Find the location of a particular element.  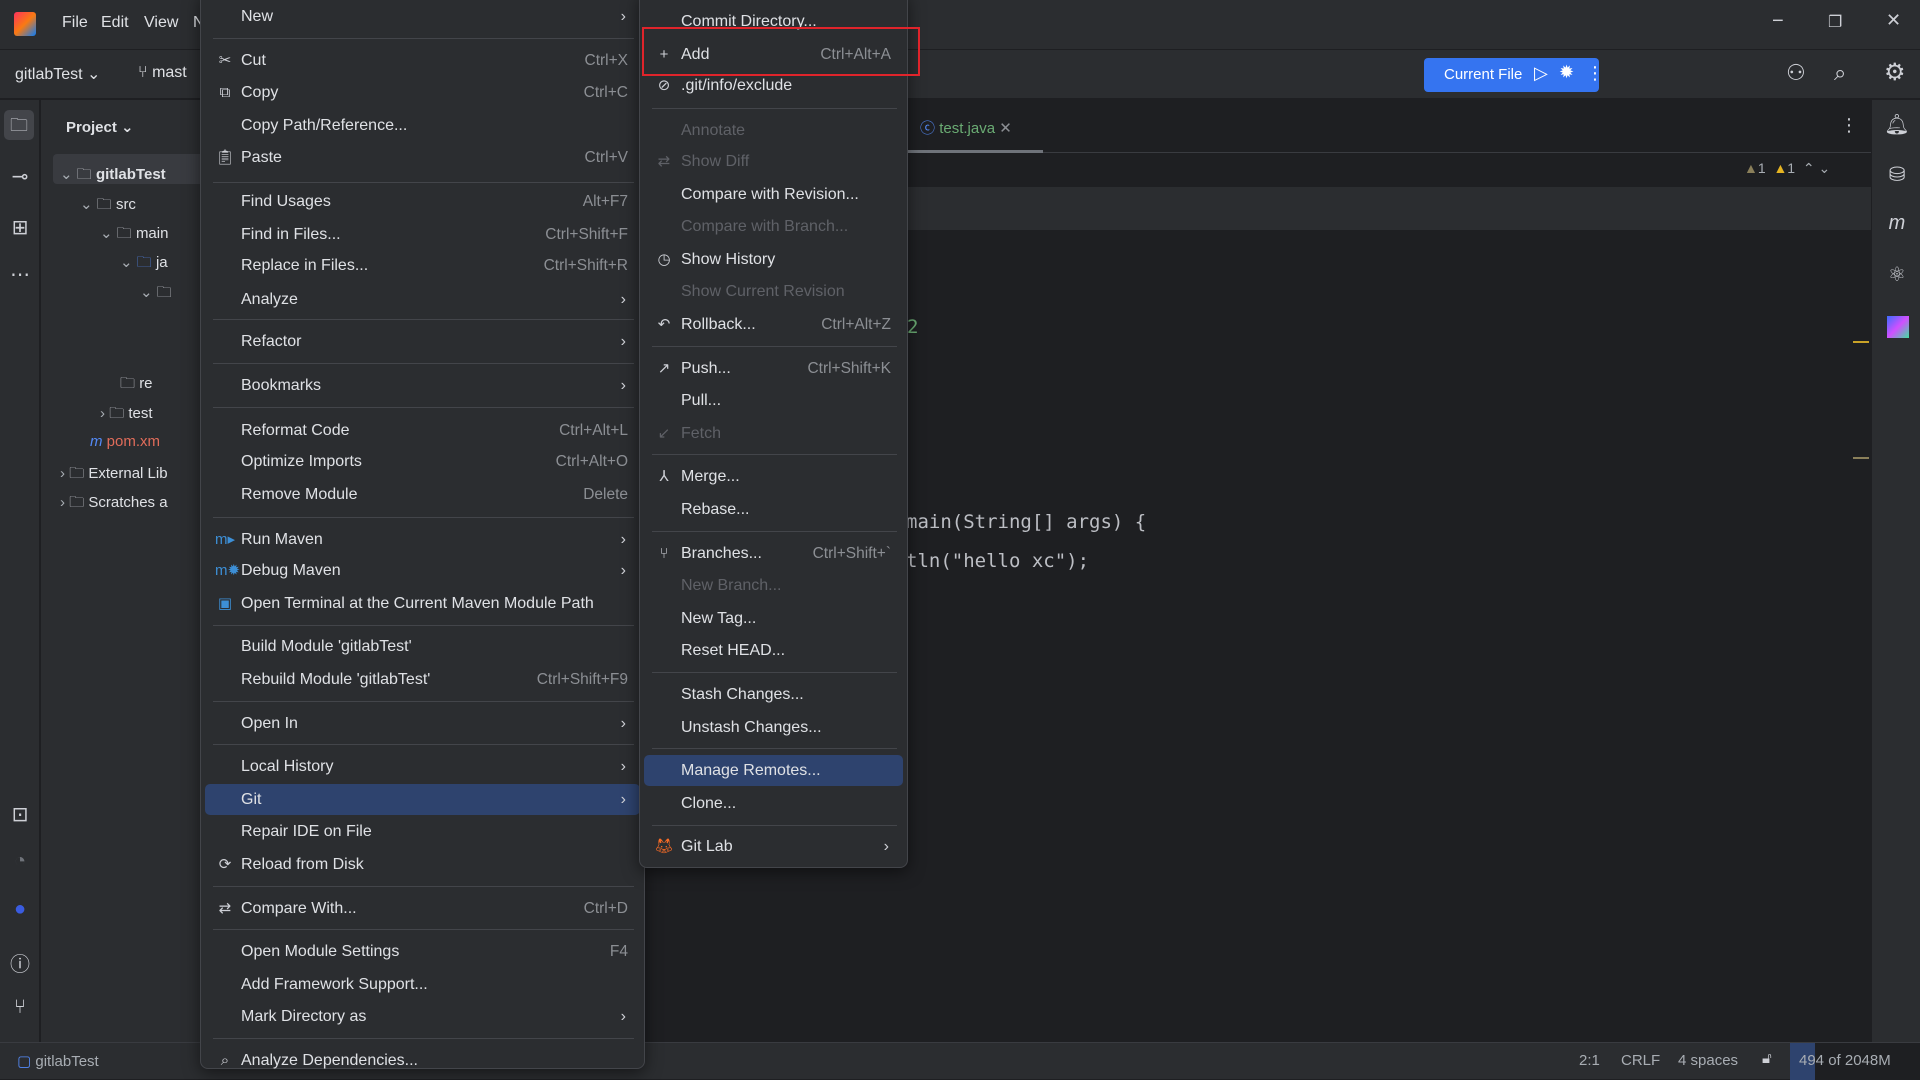

menu-item-show-current-revision: Show Current Revision is located at coordinates (773, 291).